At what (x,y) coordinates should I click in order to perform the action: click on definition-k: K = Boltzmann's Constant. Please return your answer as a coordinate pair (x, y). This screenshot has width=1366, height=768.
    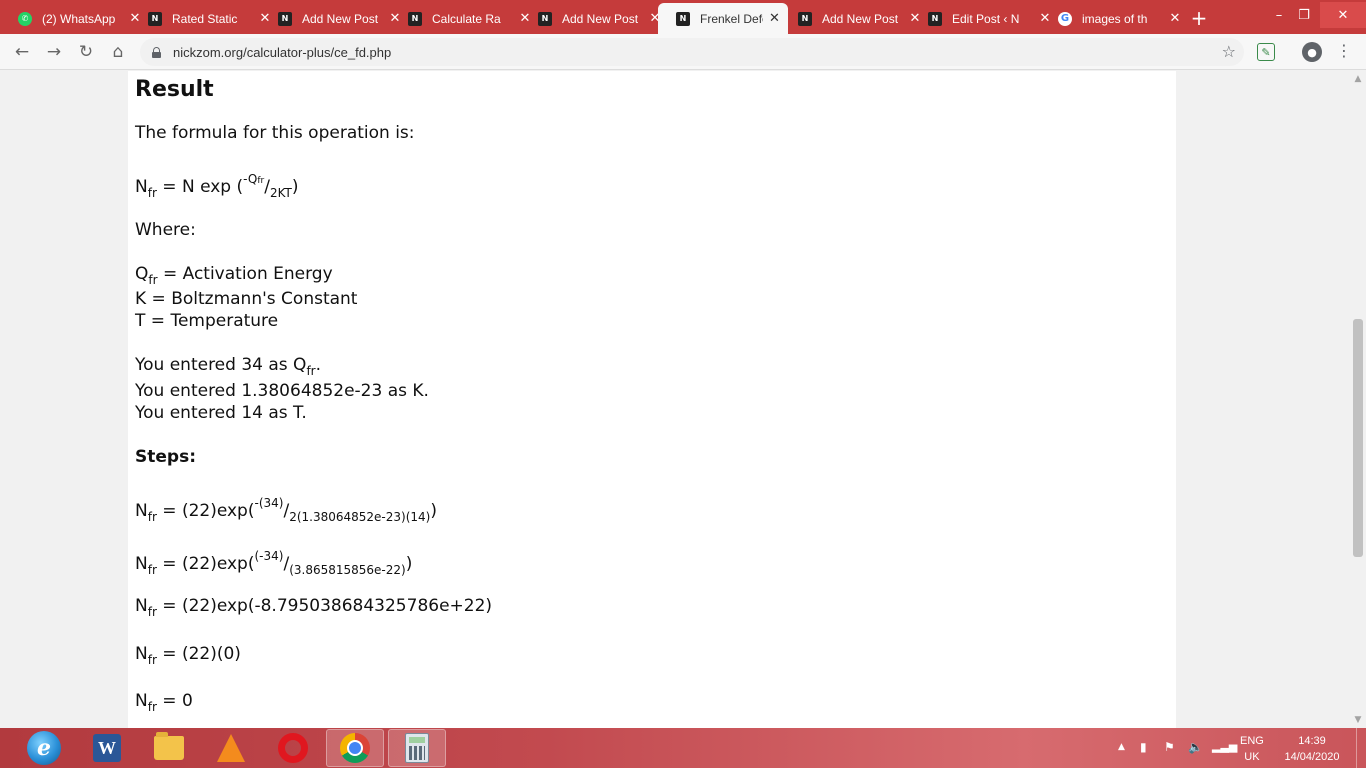
    Looking at the image, I should click on (246, 299).